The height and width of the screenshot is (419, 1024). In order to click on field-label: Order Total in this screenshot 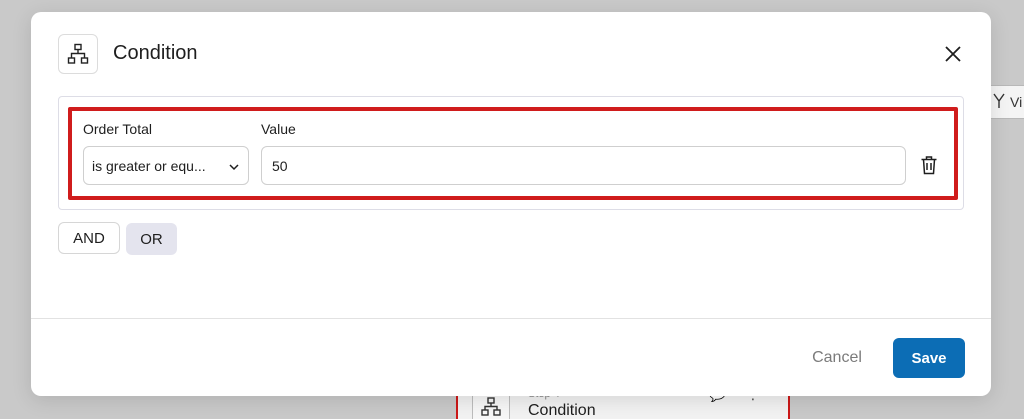, I will do `click(117, 129)`.